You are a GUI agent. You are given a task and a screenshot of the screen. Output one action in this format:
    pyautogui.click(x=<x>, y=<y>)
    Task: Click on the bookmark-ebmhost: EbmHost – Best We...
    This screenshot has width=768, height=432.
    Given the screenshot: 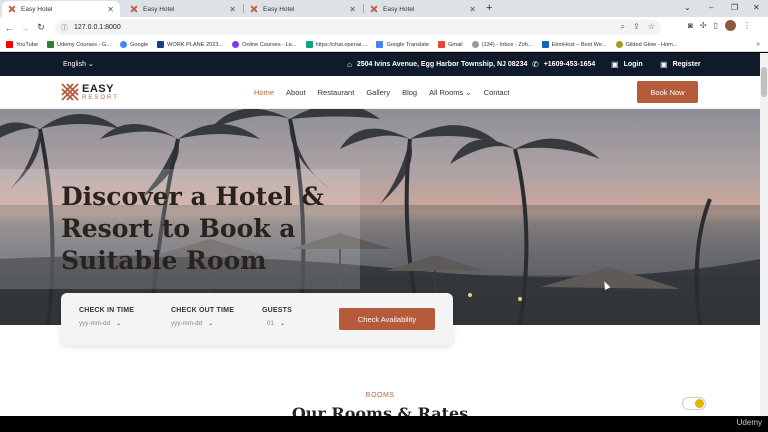 What is the action you would take?
    pyautogui.click(x=574, y=44)
    